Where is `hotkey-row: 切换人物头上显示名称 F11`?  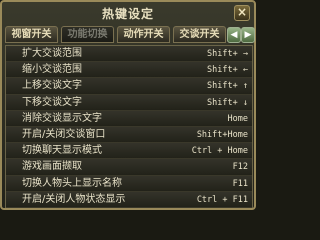
hotkey-row: 切换人物头上显示名称 F11 is located at coordinates (129, 183).